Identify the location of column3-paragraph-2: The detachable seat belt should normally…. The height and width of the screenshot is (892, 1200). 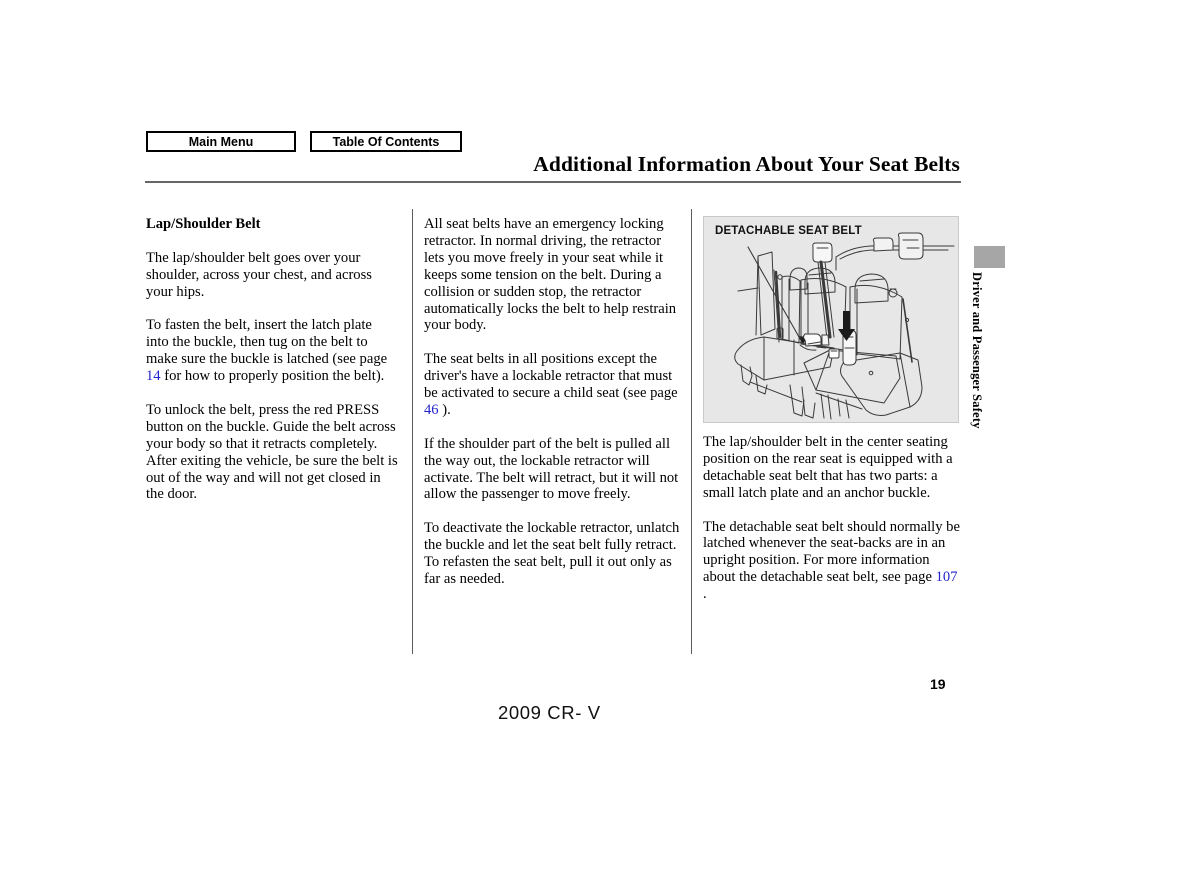
(832, 561).